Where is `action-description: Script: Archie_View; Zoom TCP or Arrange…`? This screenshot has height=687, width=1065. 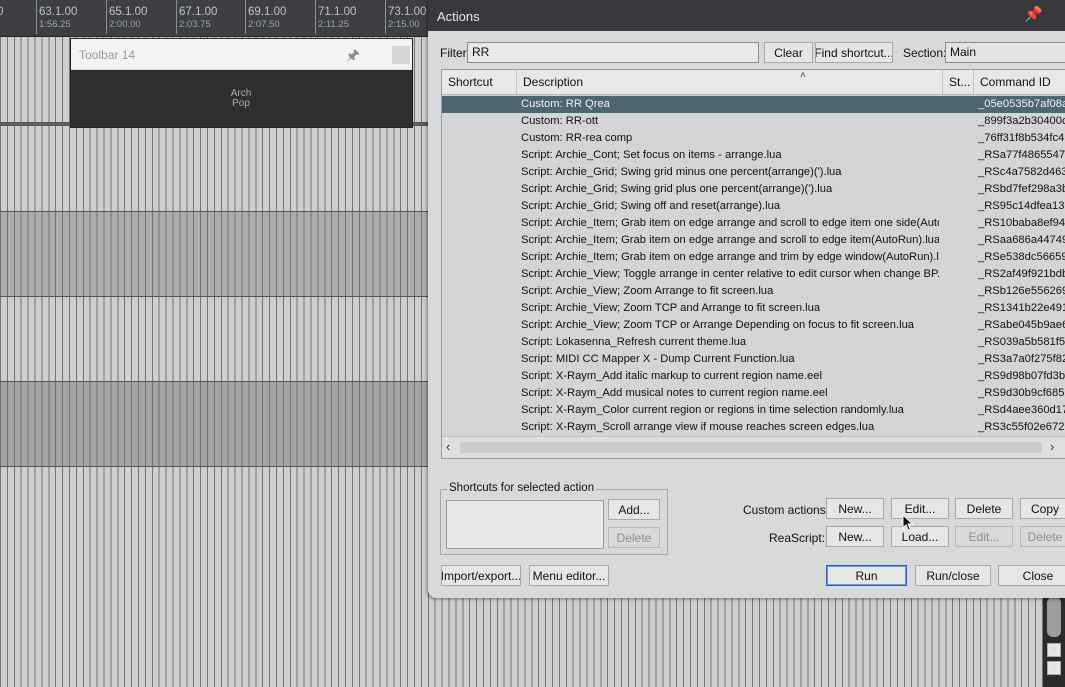
action-description: Script: Archie_View; Zoom TCP or Arrange… is located at coordinates (718, 325).